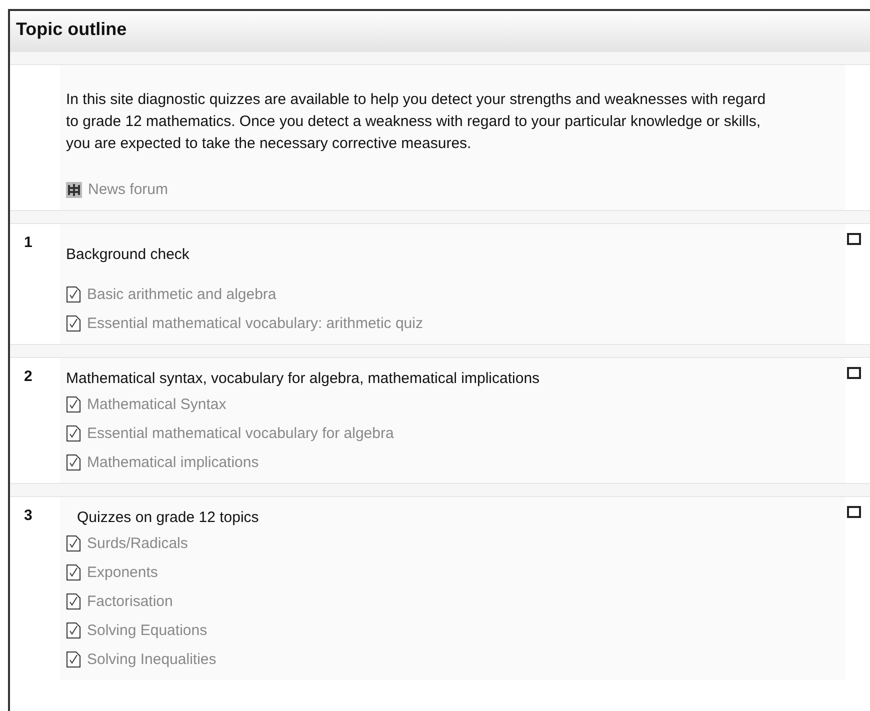 The height and width of the screenshot is (711, 870). Describe the element at coordinates (74, 190) in the screenshot. I see `forum-icon` at that location.